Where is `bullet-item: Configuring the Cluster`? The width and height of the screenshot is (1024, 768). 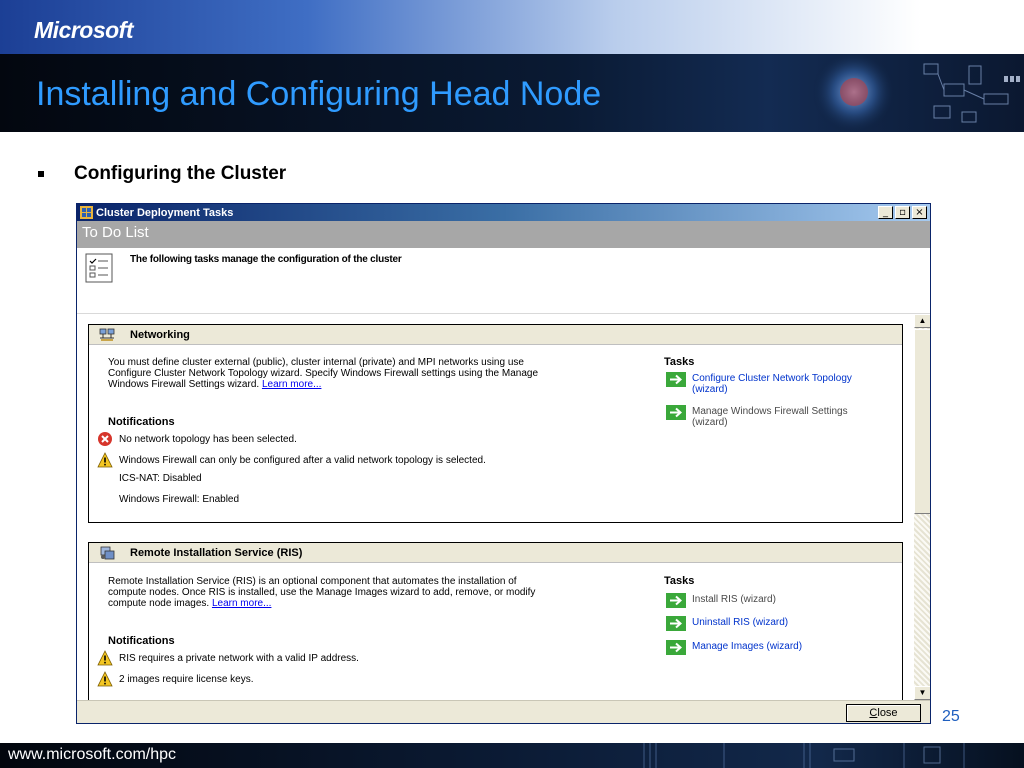
bullet-item: Configuring the Cluster is located at coordinates (162, 174).